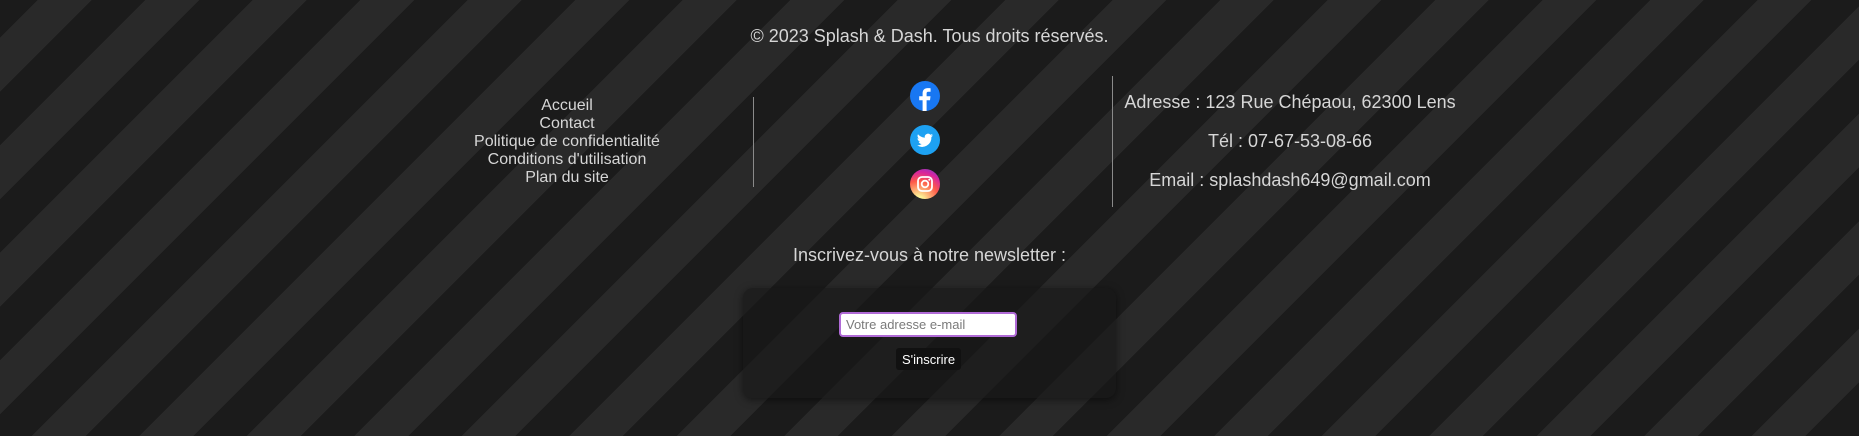  Describe the element at coordinates (929, 255) in the screenshot. I see `newsletter-title: Inscrivez-vous à notre newsletter :` at that location.